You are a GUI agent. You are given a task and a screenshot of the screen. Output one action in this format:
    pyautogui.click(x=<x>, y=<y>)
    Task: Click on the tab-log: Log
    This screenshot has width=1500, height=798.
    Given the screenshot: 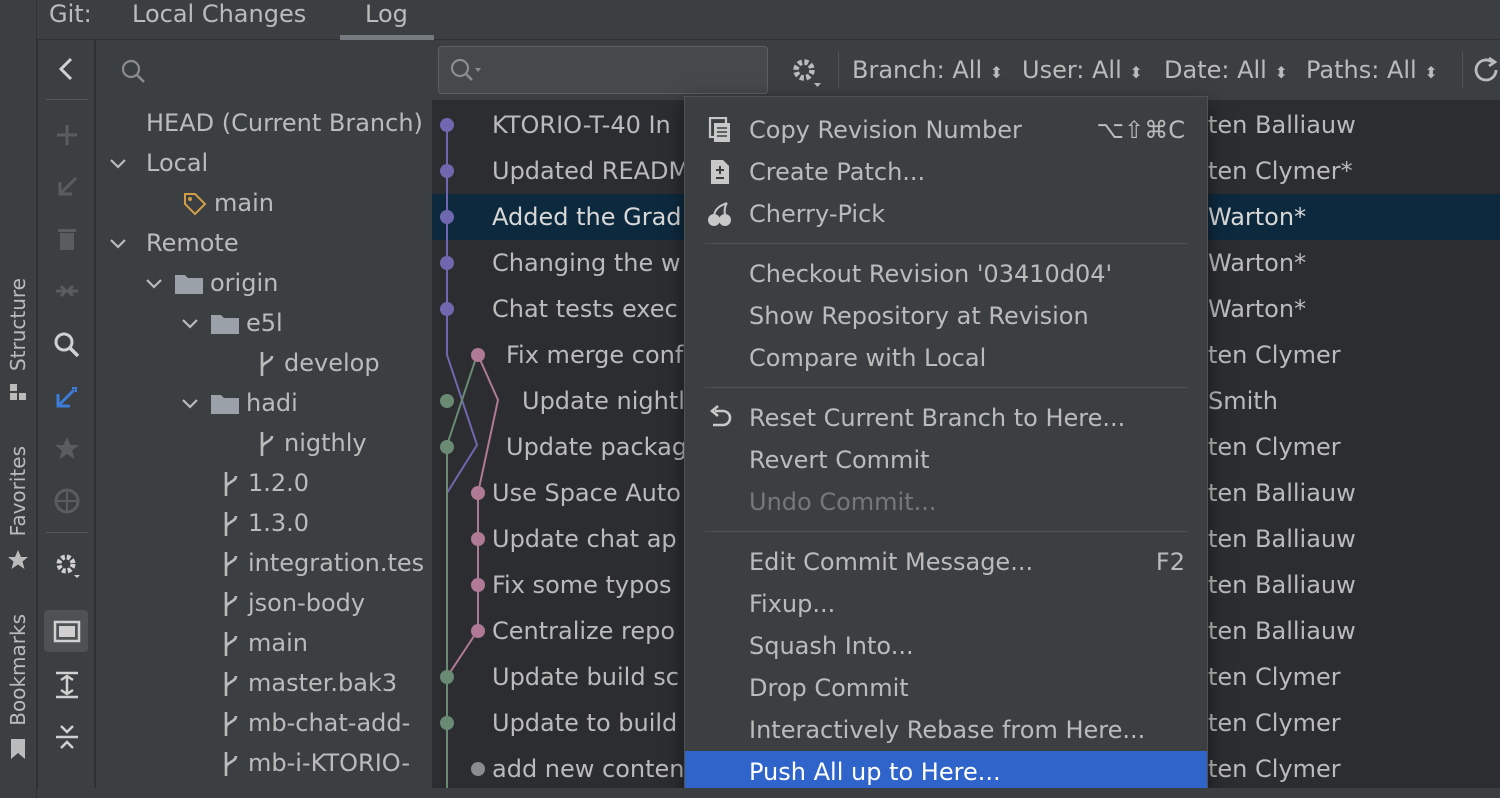 What is the action you would take?
    pyautogui.click(x=386, y=20)
    